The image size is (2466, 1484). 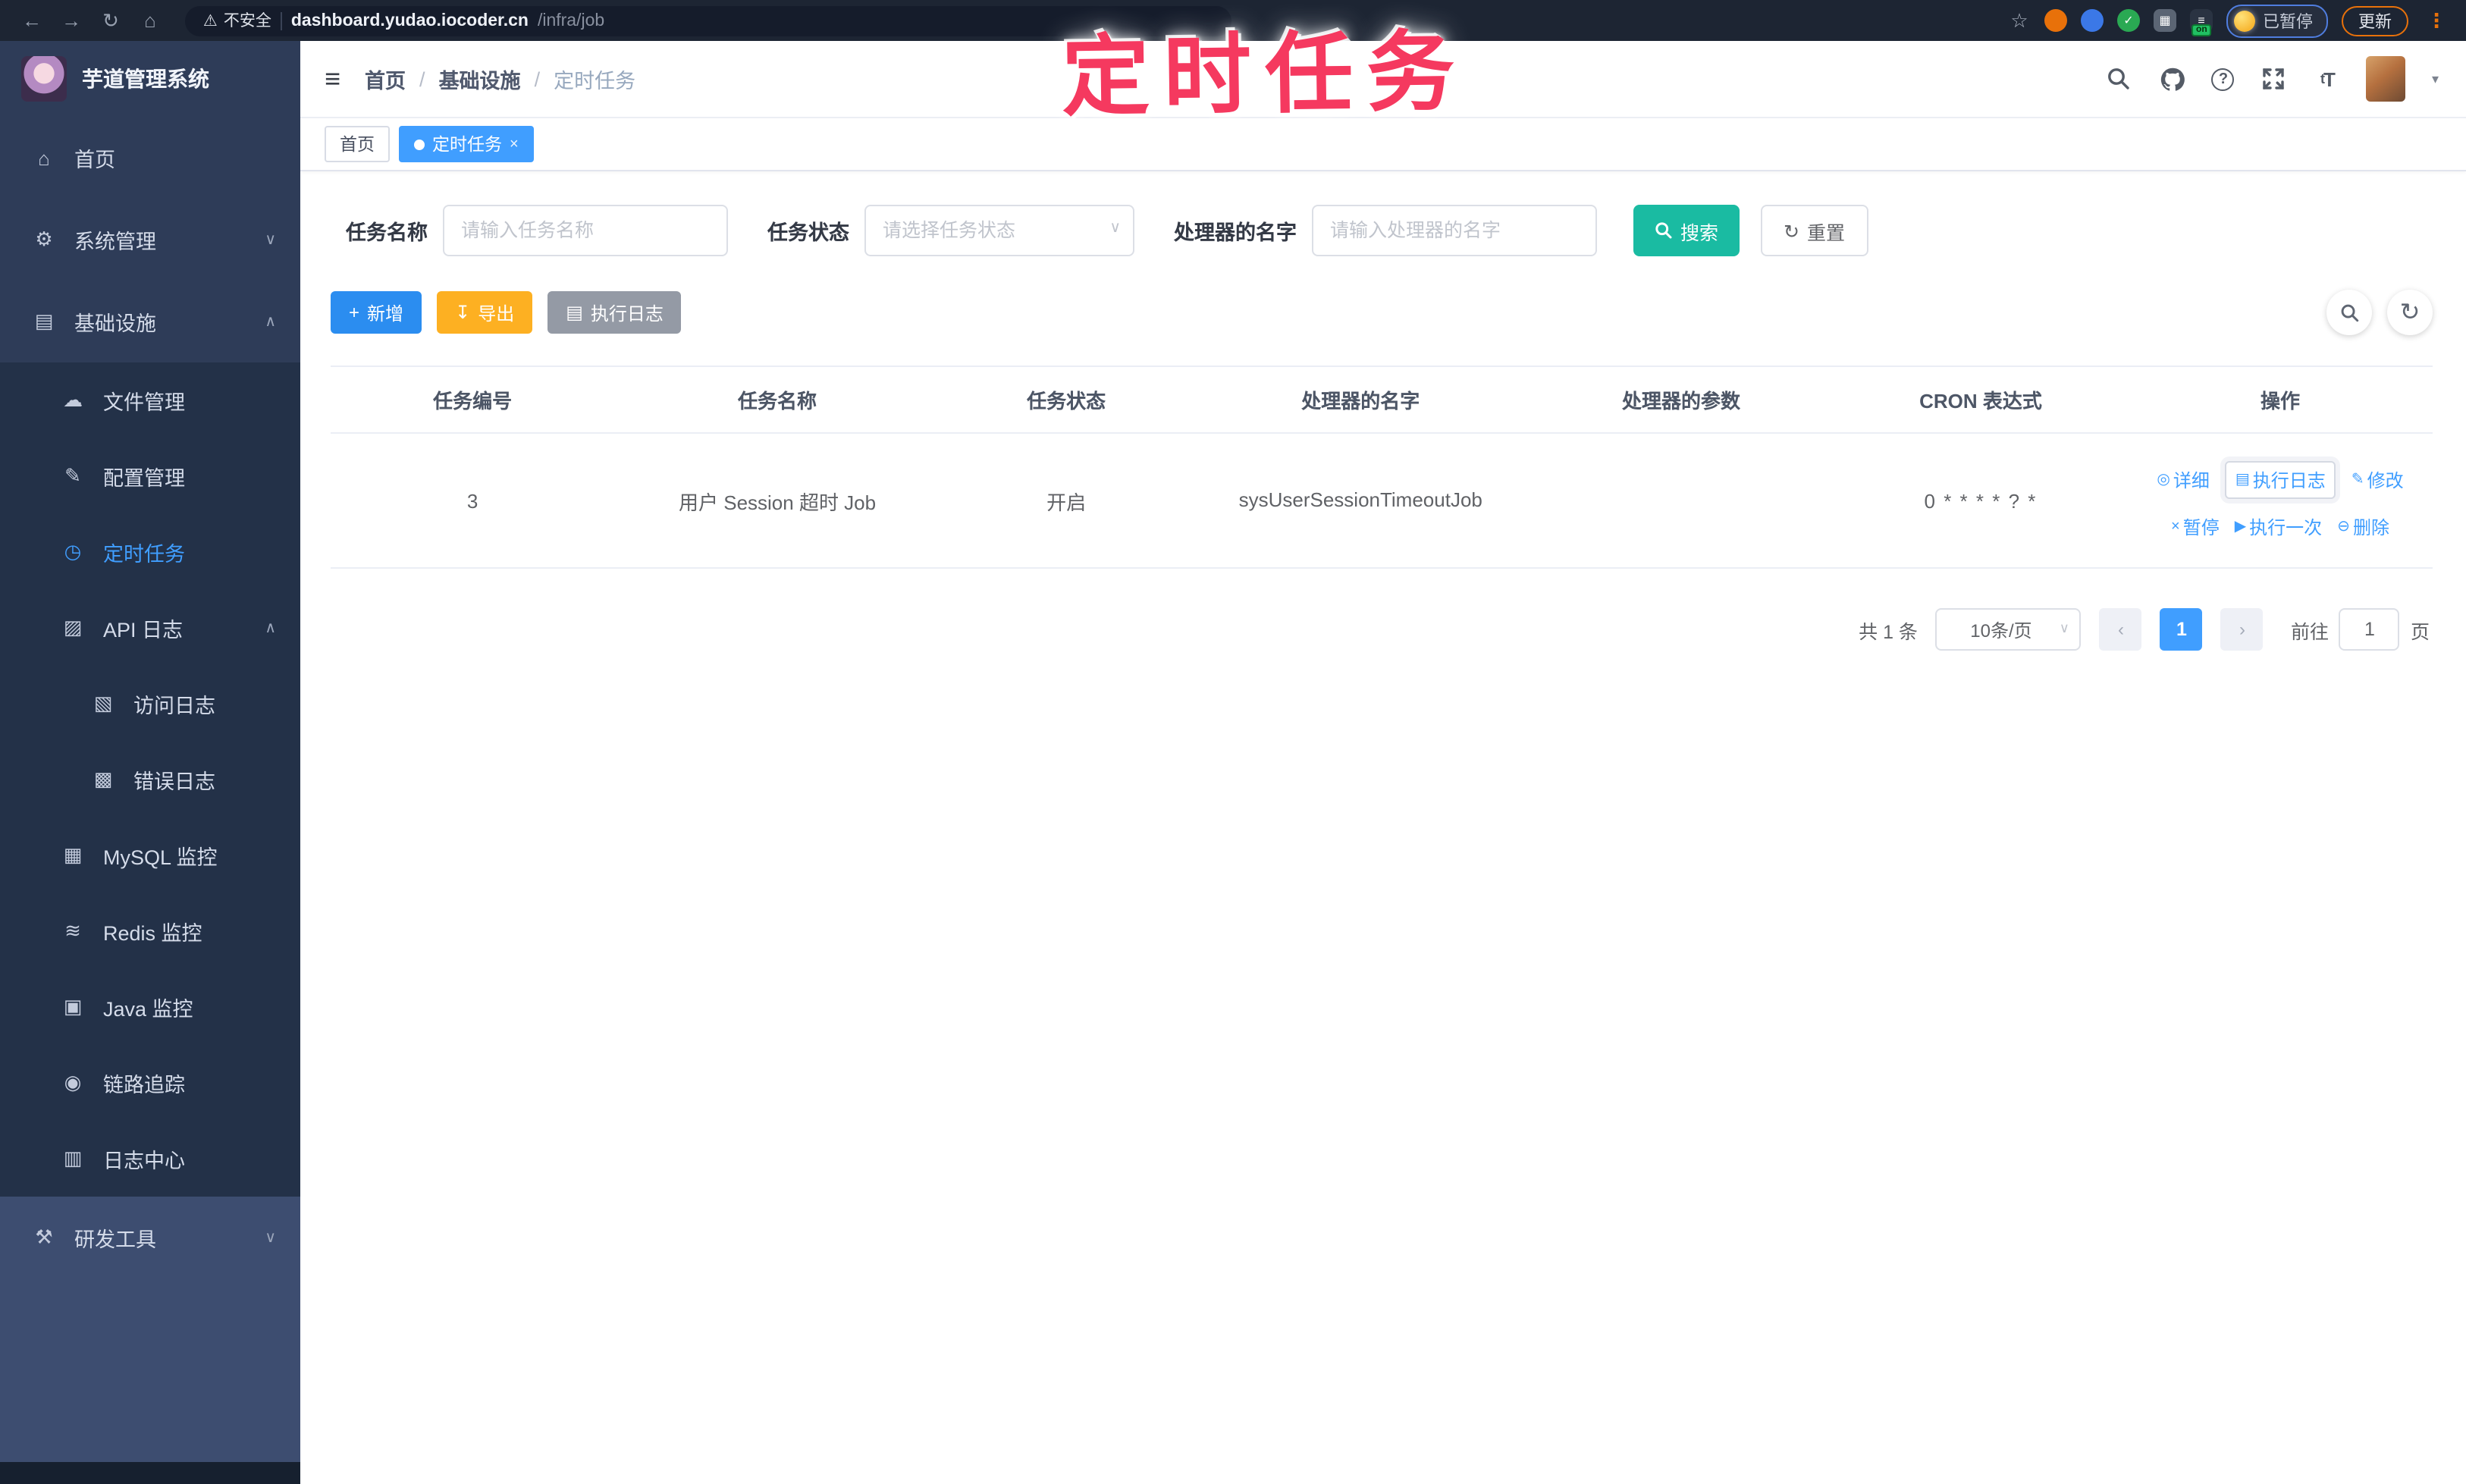 What do you see at coordinates (2119, 79) in the screenshot?
I see `search-icon` at bounding box center [2119, 79].